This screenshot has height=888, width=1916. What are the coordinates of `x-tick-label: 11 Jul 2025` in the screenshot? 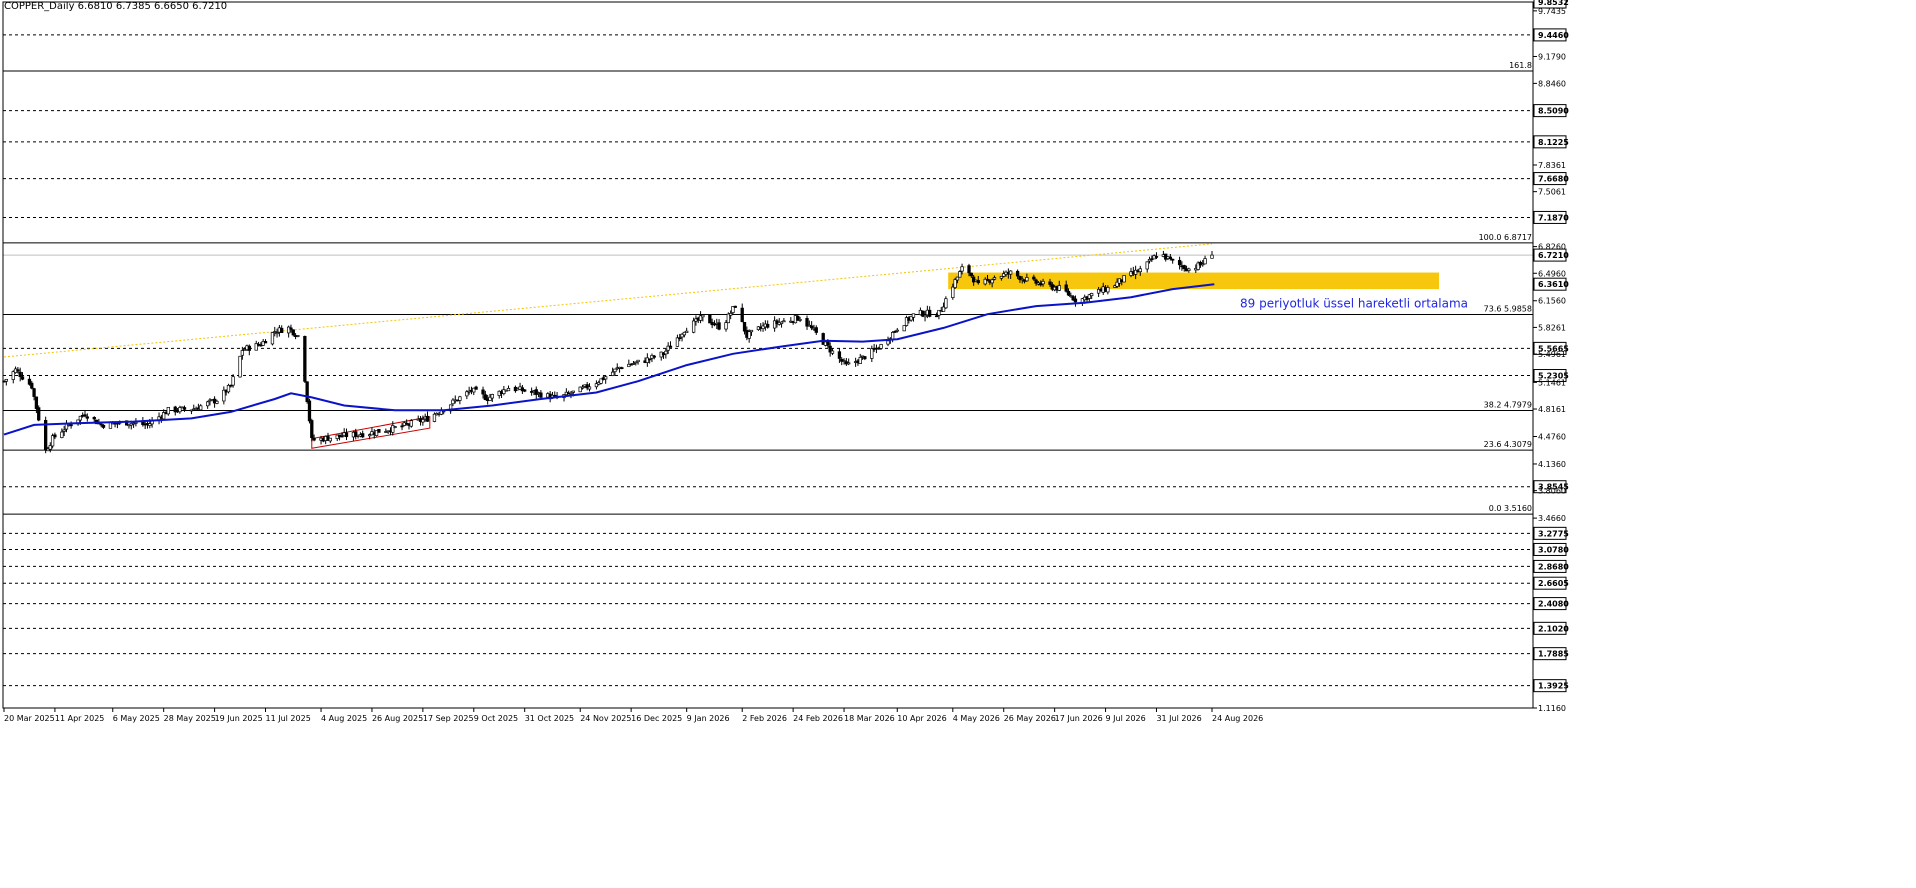 It's located at (288, 718).